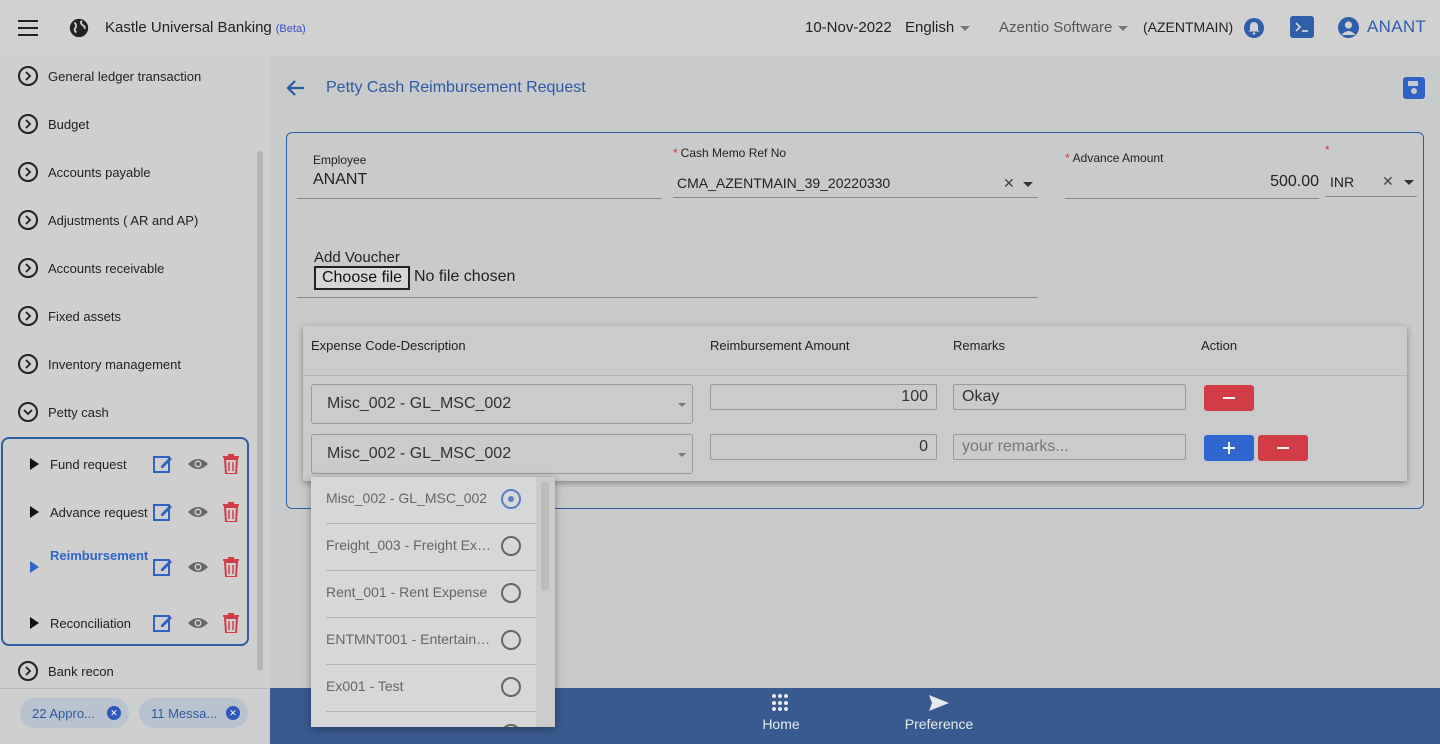 The image size is (1440, 744). What do you see at coordinates (675, 153) in the screenshot?
I see `required-mark: *` at bounding box center [675, 153].